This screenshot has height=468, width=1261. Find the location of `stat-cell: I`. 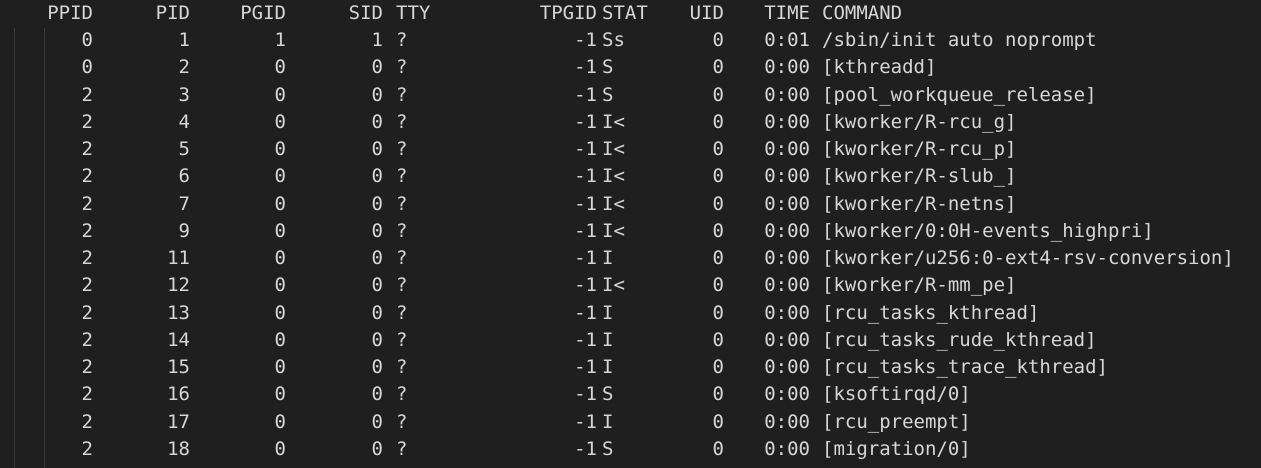

stat-cell: I is located at coordinates (608, 312).